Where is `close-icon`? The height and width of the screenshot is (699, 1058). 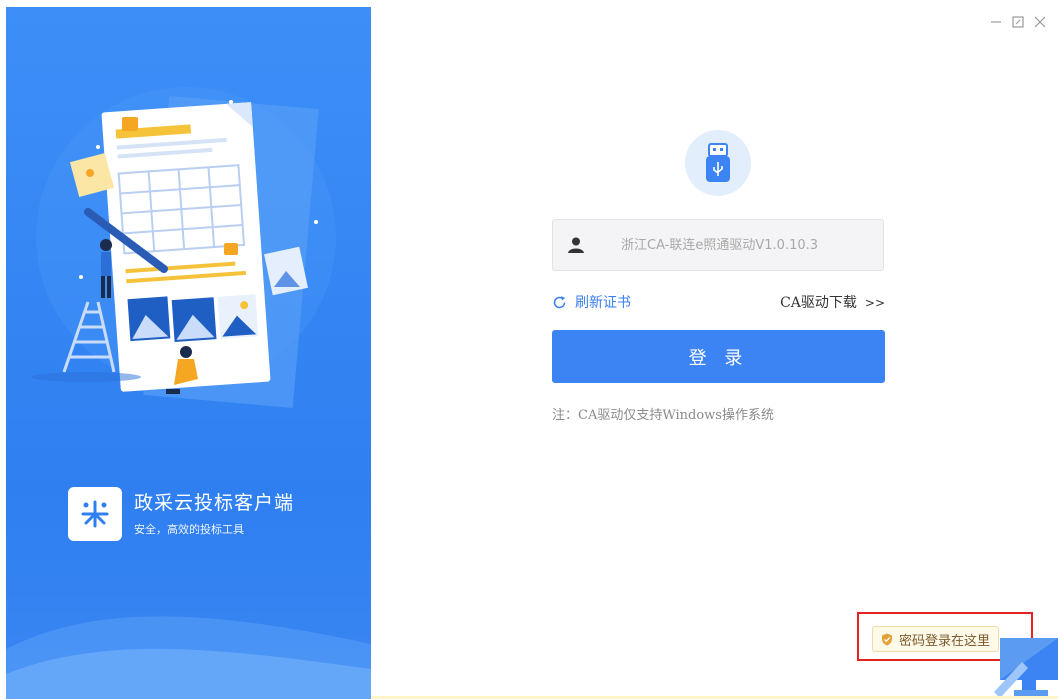 close-icon is located at coordinates (1040, 22).